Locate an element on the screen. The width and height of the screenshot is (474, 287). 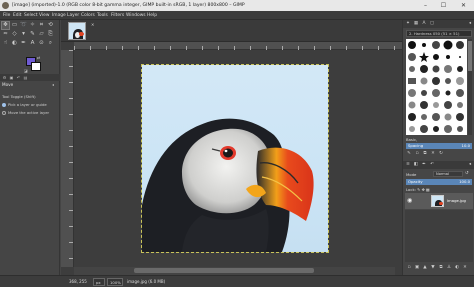
dodge-tool-icon: ◐ is located at coordinates (14, 43).